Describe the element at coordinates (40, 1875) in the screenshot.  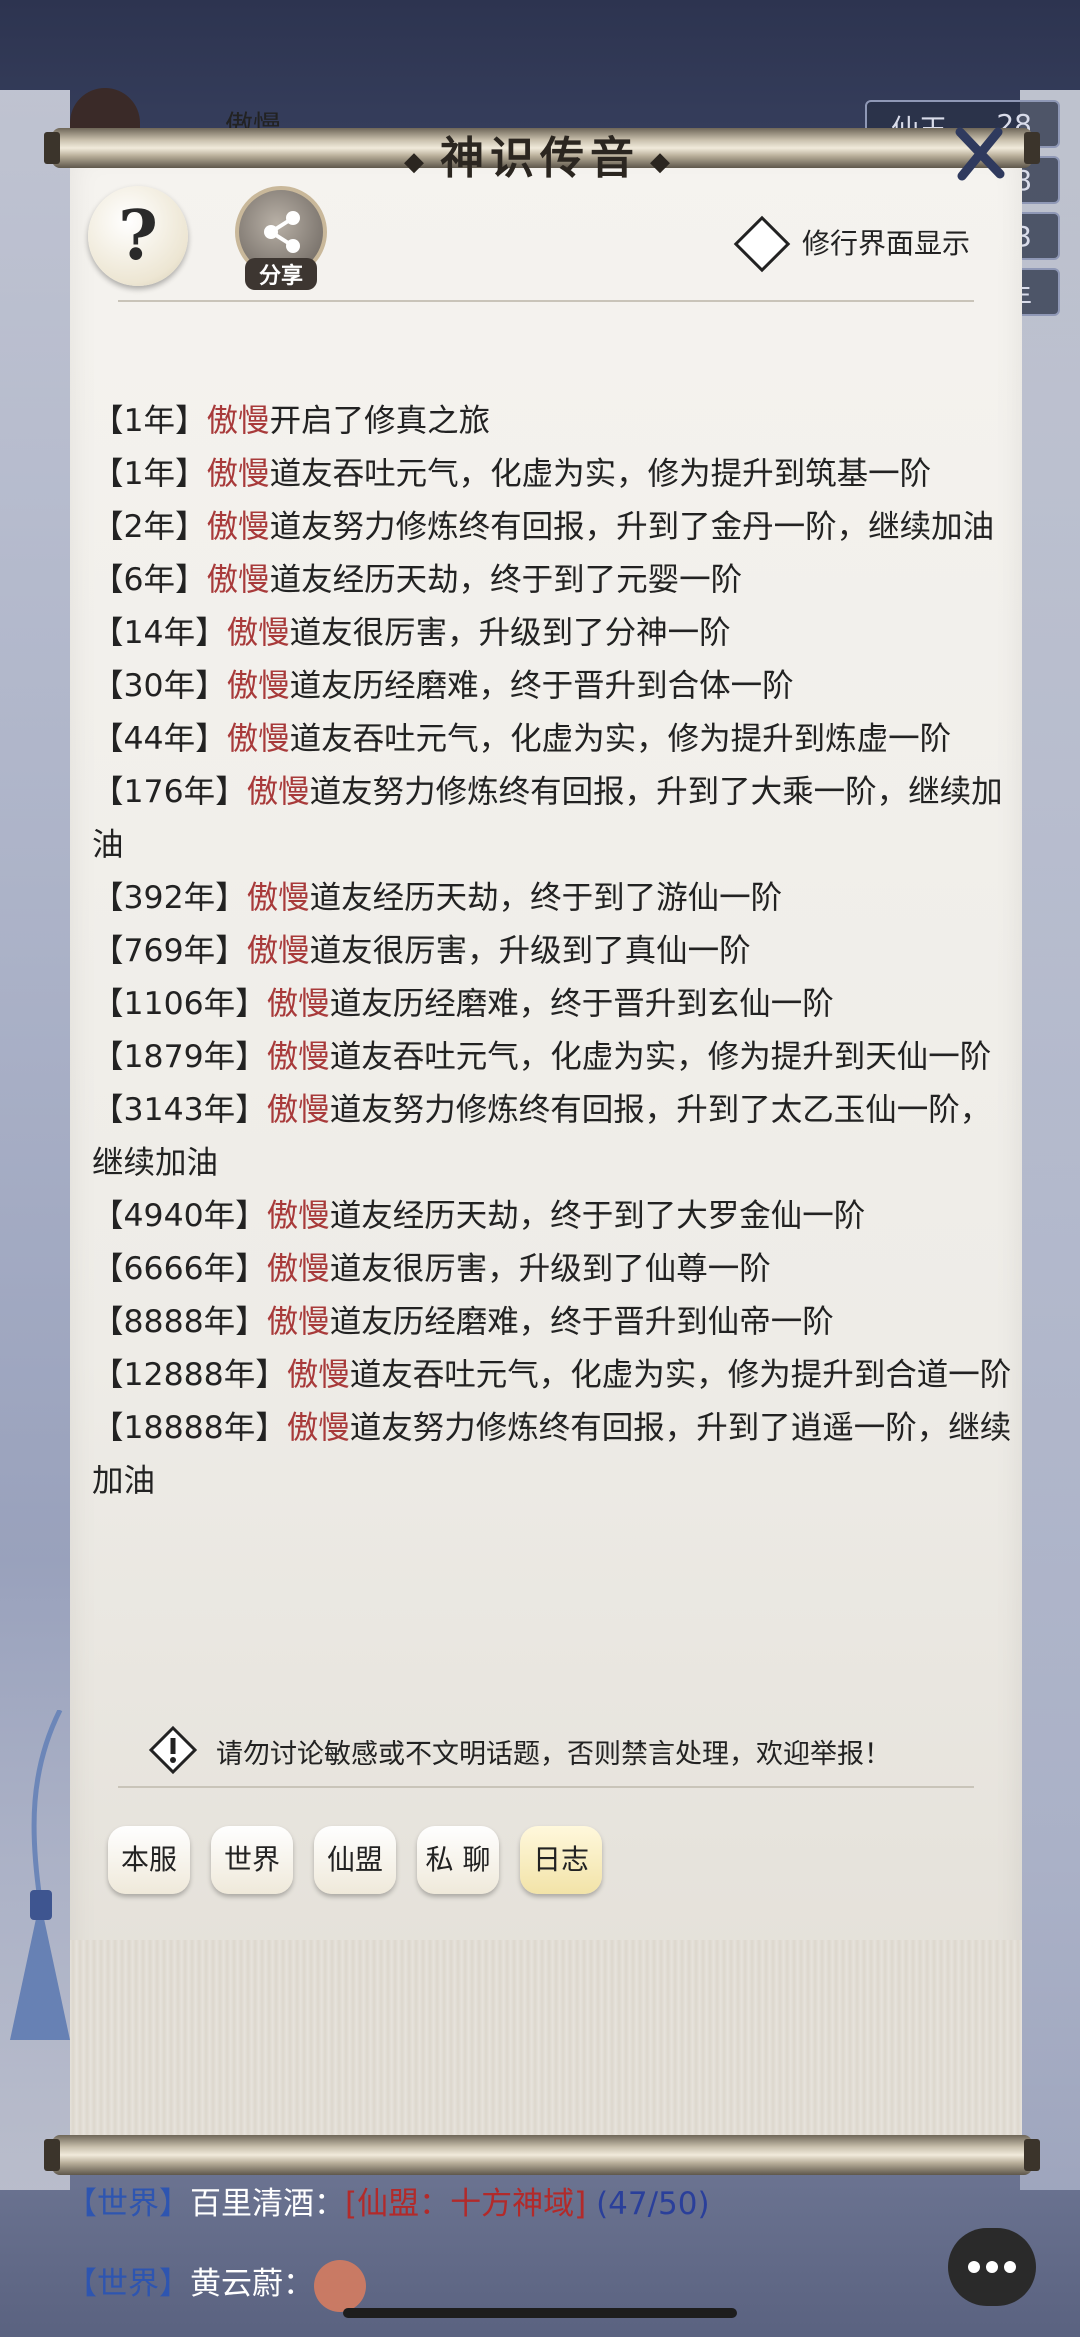
I see `tassel-decoration` at that location.